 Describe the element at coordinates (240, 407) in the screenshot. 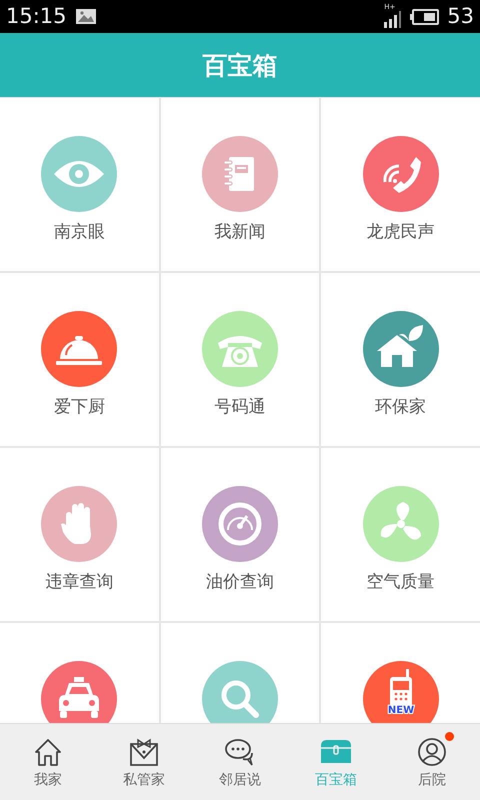

I see `tile-label: 号码通` at that location.